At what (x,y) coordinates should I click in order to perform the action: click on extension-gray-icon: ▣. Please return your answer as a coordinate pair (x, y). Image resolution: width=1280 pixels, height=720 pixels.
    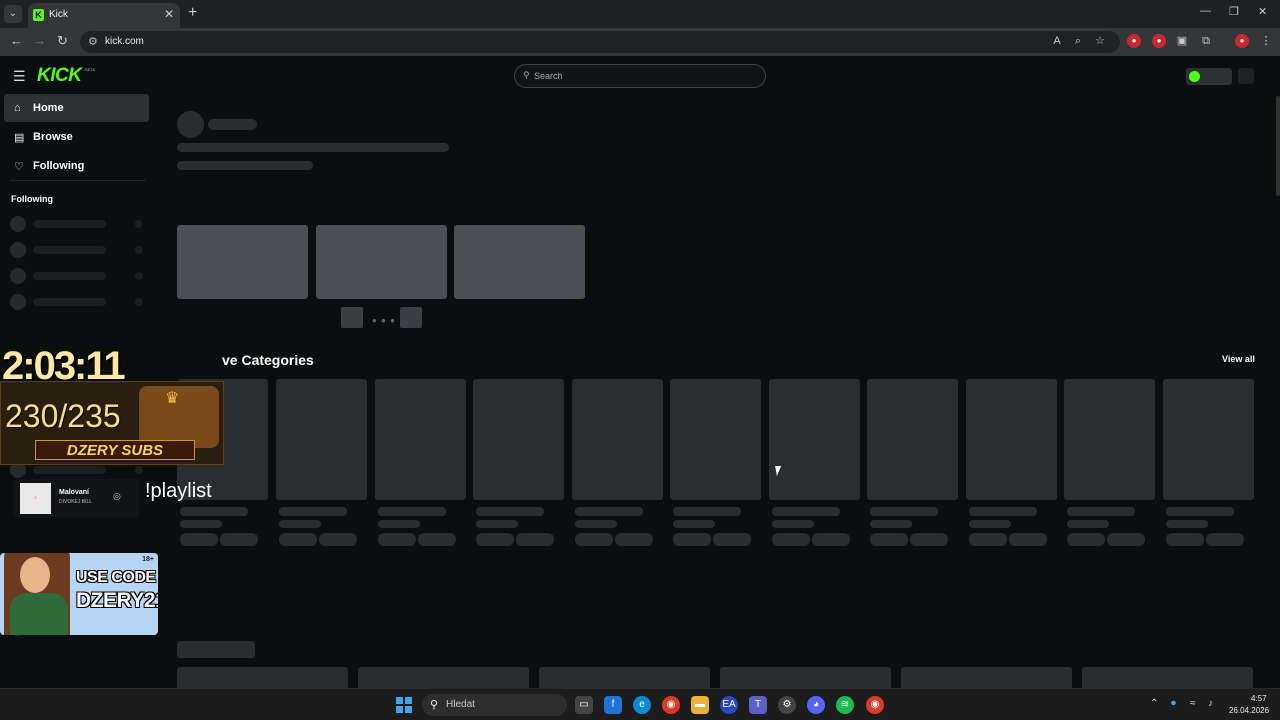
    Looking at the image, I should click on (1182, 41).